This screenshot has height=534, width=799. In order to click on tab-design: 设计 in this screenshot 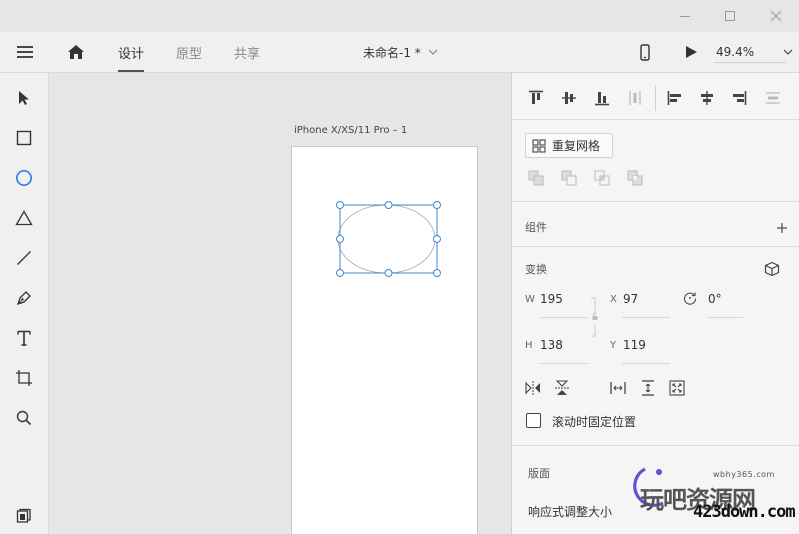, I will do `click(131, 52)`.